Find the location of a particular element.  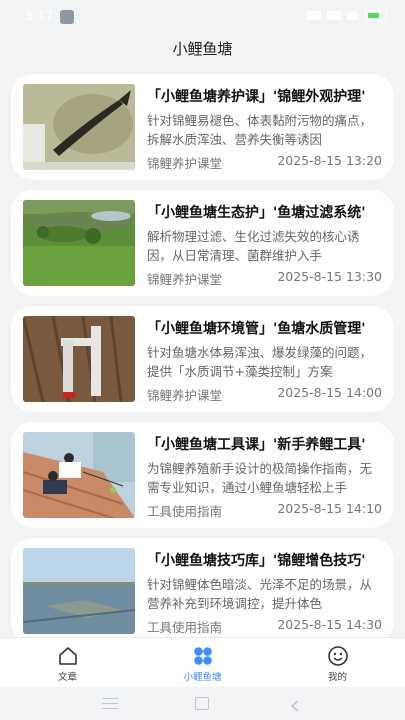

tab-label: 文章 is located at coordinates (67, 677).